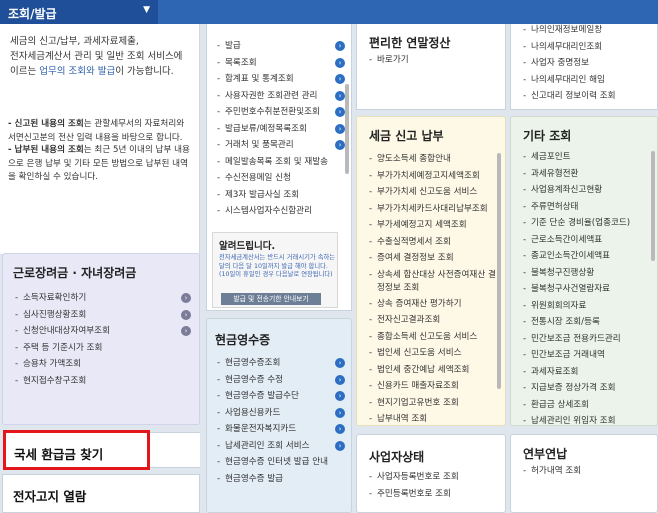 Image resolution: width=658 pixels, height=513 pixels. What do you see at coordinates (433, 337) in the screenshot?
I see `list-item: 종합소득세 신고도움 서비스` at bounding box center [433, 337].